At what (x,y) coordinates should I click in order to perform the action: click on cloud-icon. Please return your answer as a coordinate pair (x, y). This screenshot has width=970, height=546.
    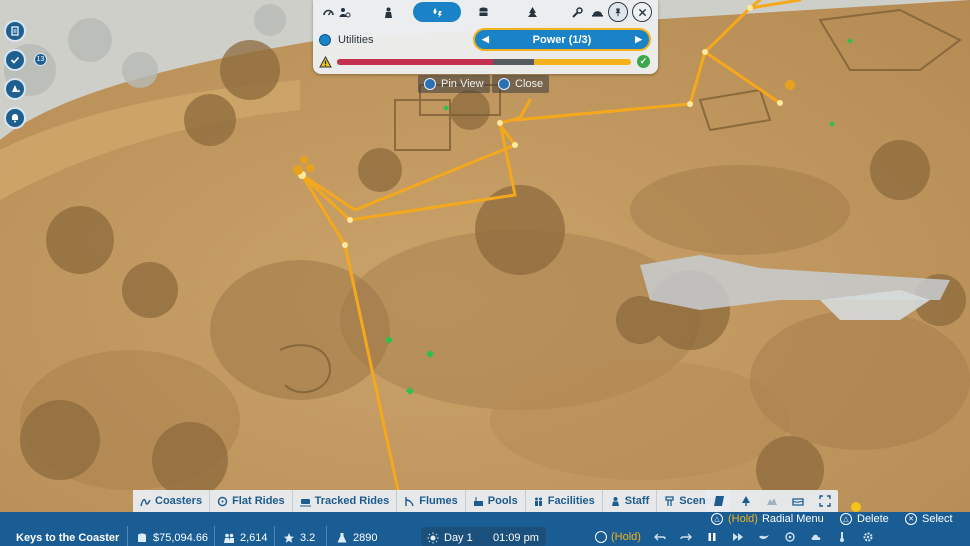
    Looking at the image, I should click on (816, 537).